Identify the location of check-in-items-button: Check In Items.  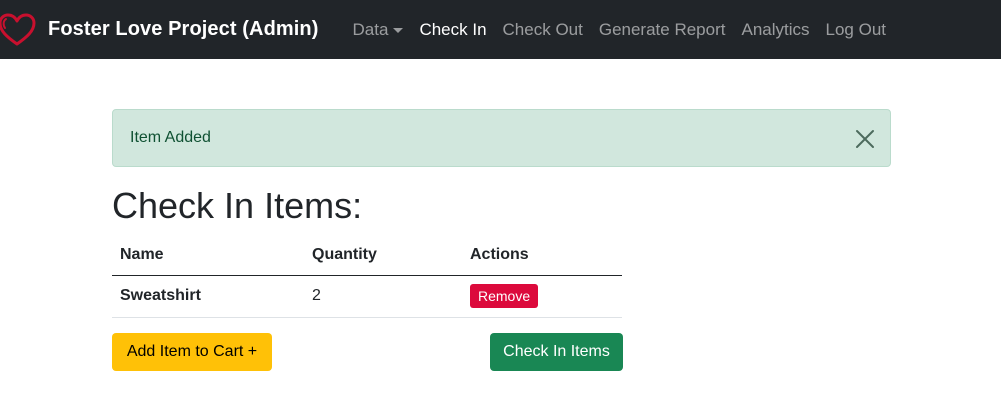
(556, 352).